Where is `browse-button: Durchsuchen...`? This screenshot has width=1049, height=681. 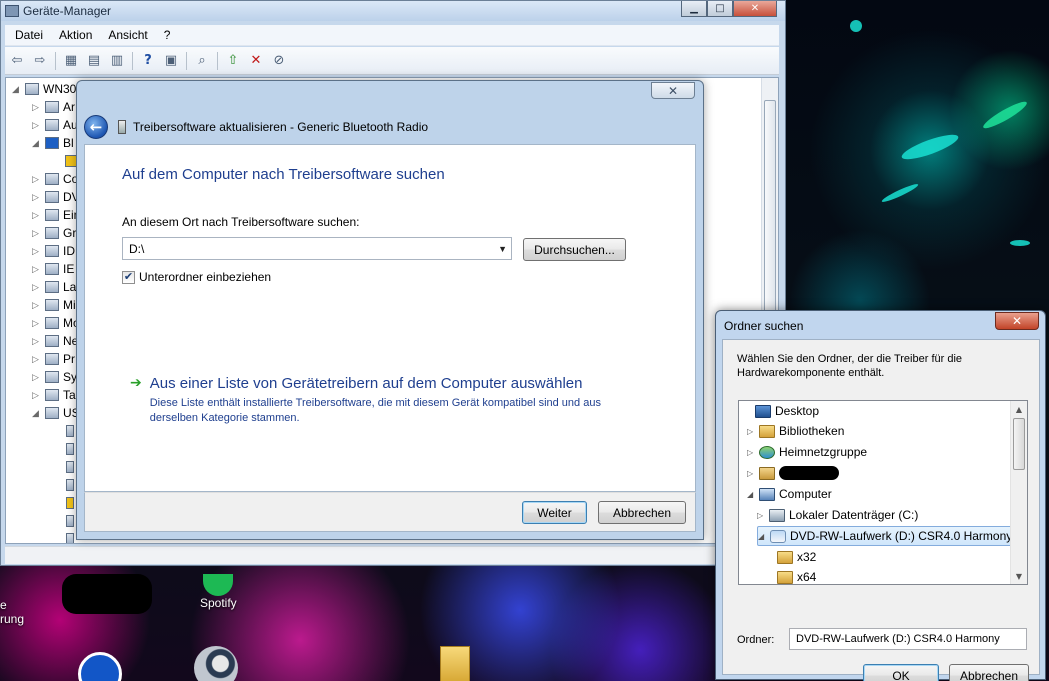 browse-button: Durchsuchen... is located at coordinates (574, 249).